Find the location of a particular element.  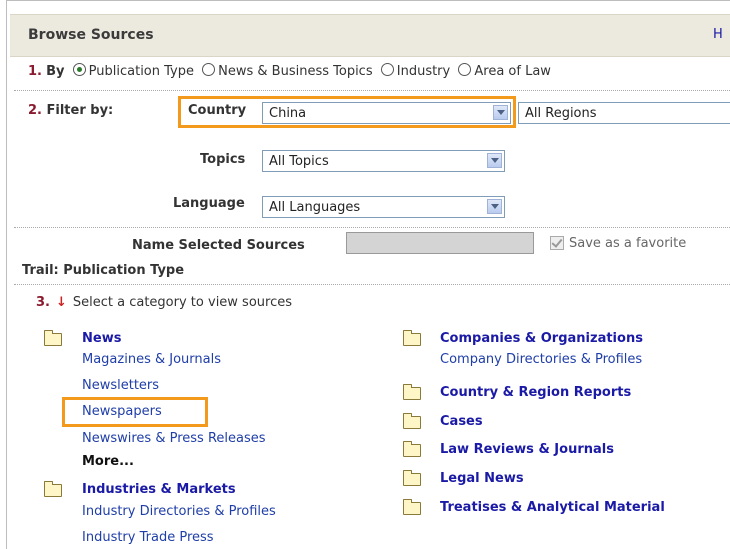

filter-by-label: 2. Filter by: is located at coordinates (70, 110).